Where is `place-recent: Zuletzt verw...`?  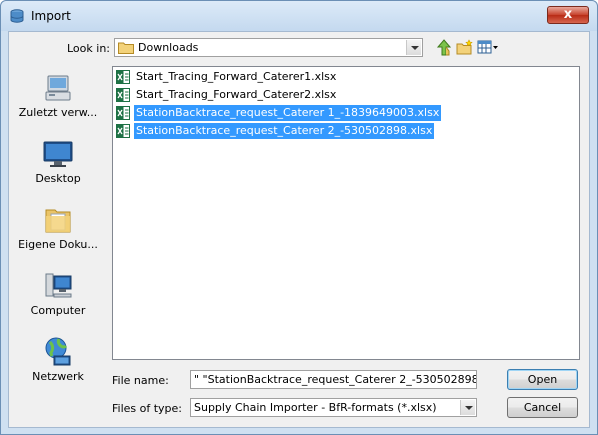 place-recent: Zuletzt verw... is located at coordinates (58, 98).